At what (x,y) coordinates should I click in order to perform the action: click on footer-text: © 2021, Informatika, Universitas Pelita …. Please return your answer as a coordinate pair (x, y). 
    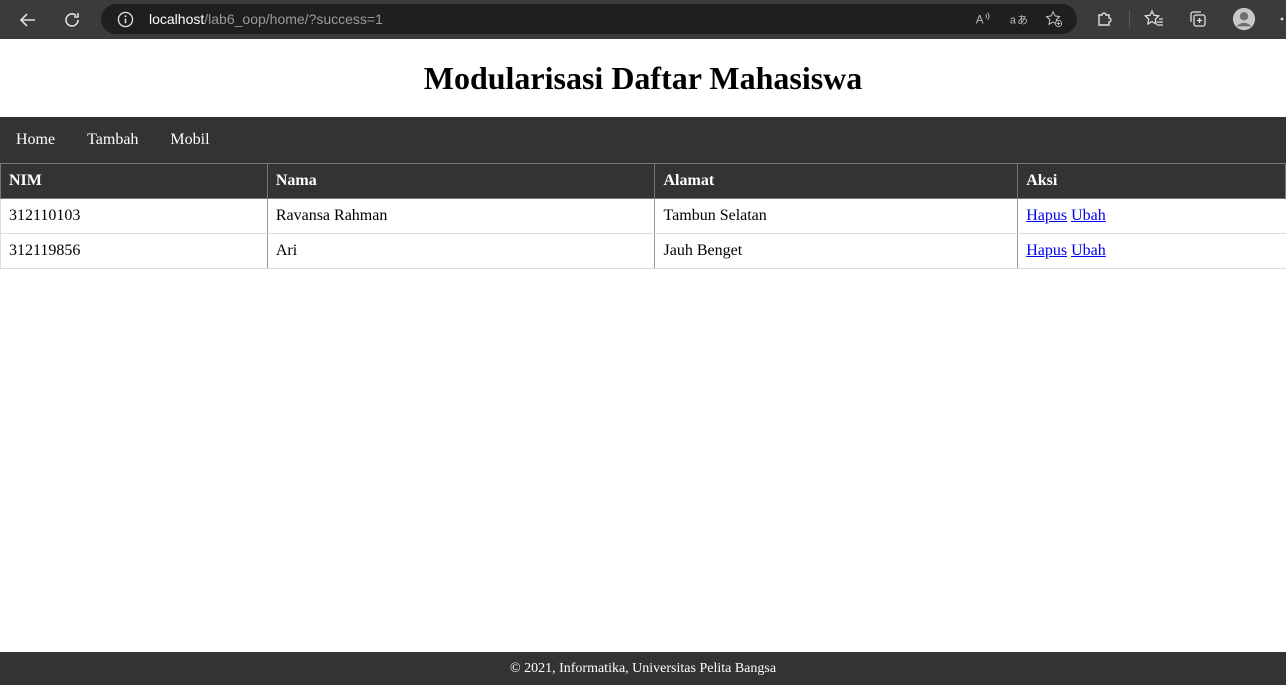
    Looking at the image, I should click on (643, 668).